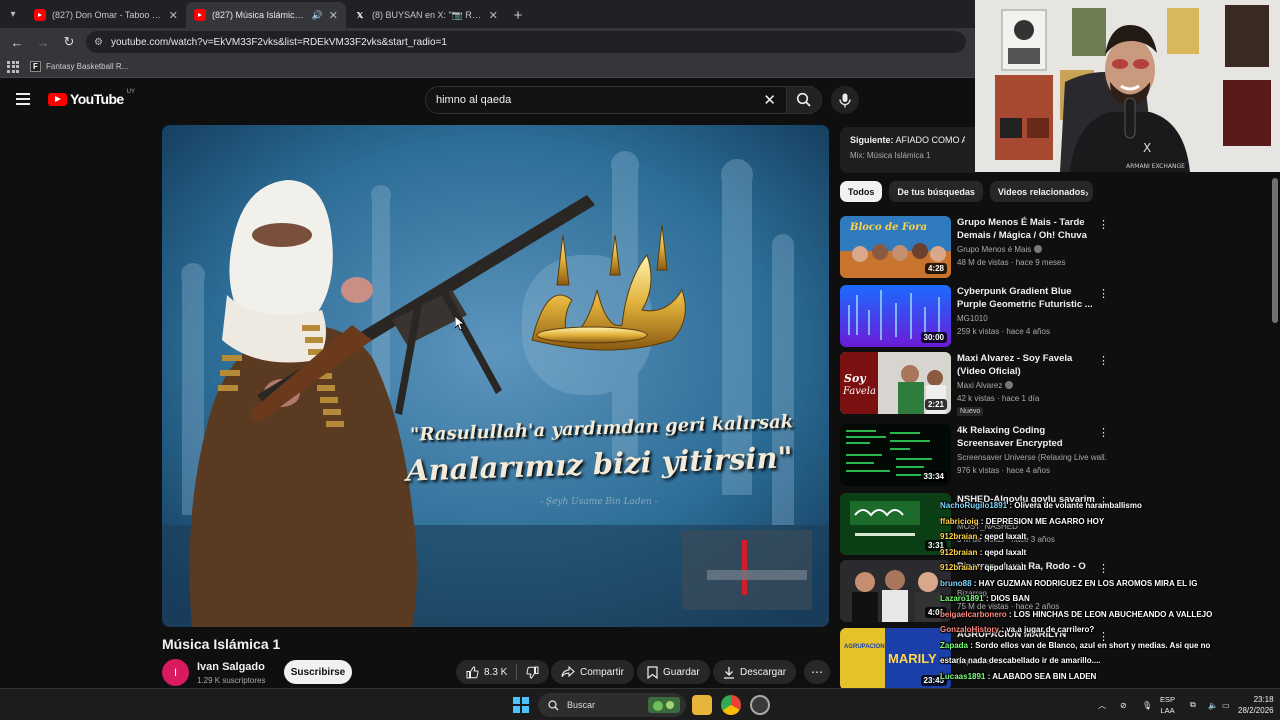 The width and height of the screenshot is (1280, 720). What do you see at coordinates (317, 15) in the screenshot?
I see `speaker-icon: 🔊` at bounding box center [317, 15].